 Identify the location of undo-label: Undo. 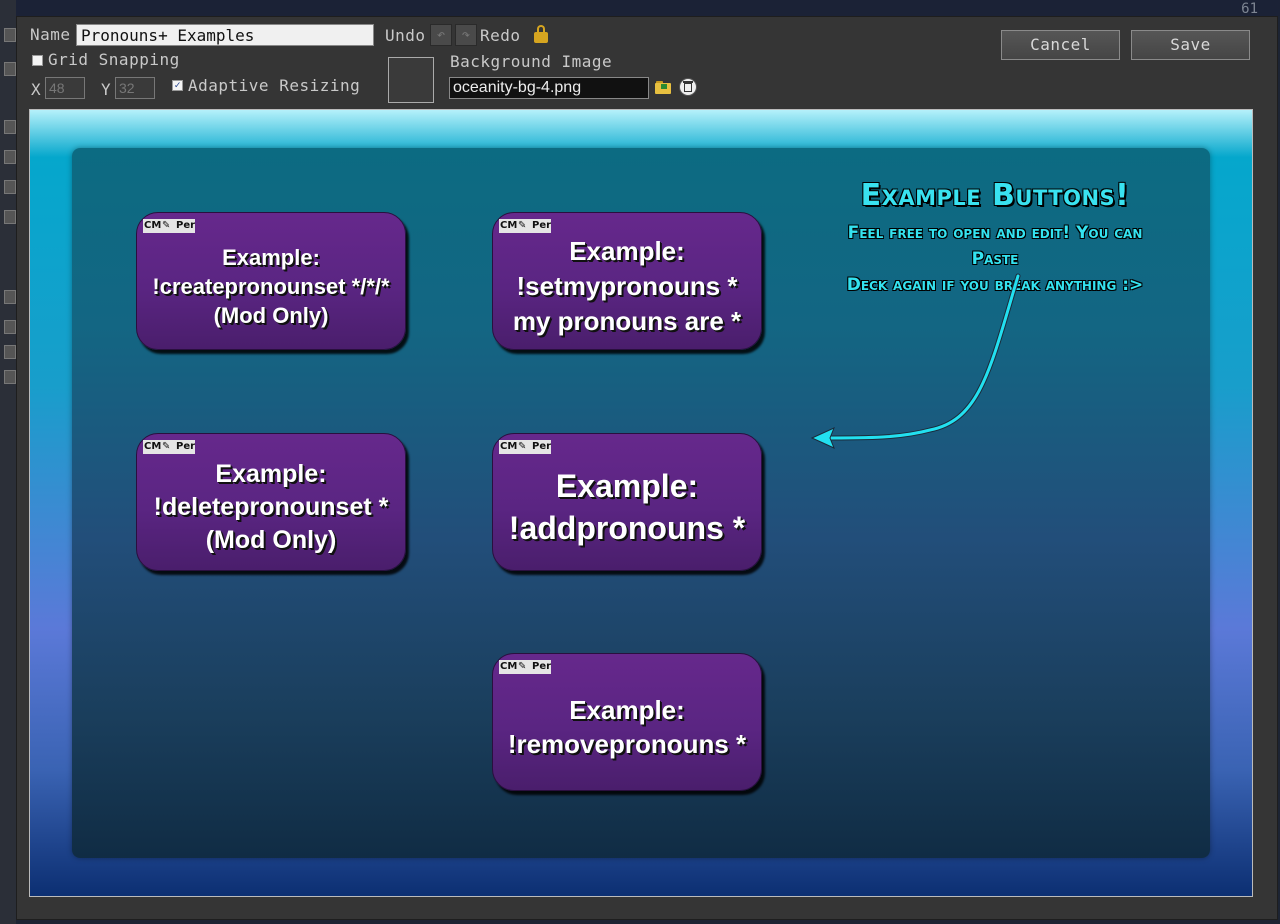
(405, 35).